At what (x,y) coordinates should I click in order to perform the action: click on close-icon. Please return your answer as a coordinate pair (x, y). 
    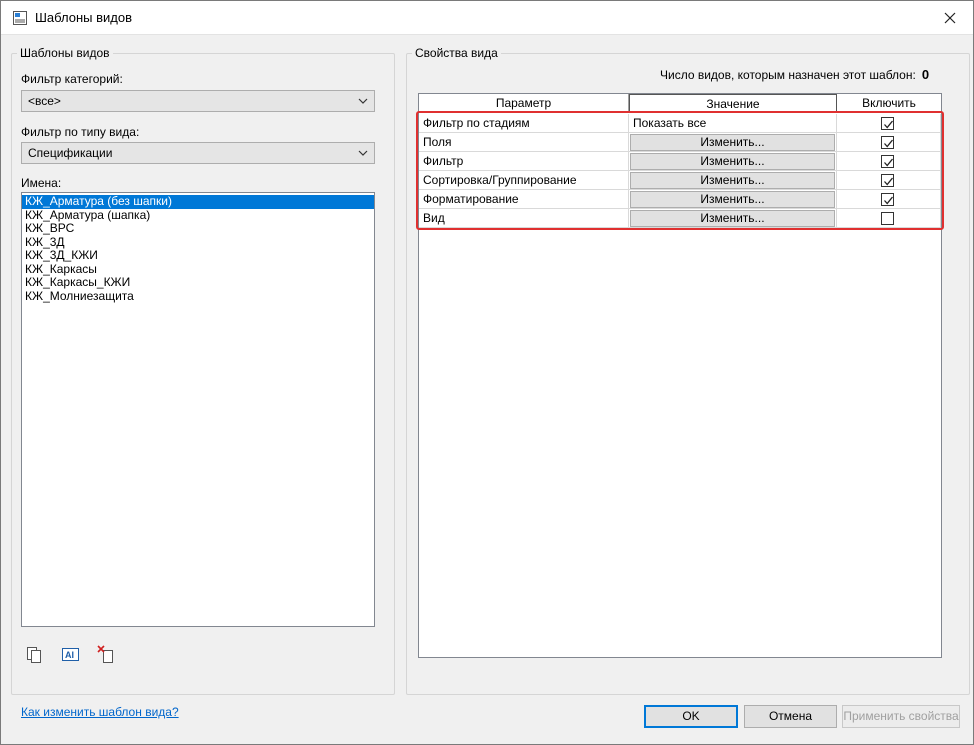
    Looking at the image, I should click on (950, 17).